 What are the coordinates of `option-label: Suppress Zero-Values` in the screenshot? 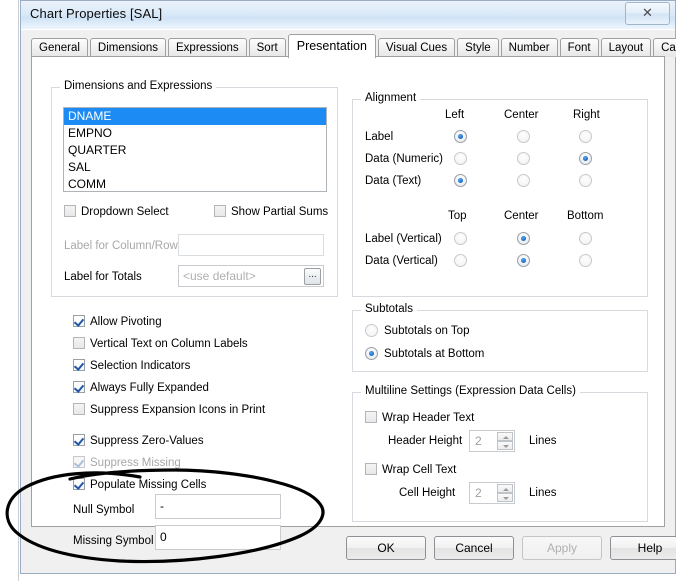 It's located at (147, 441).